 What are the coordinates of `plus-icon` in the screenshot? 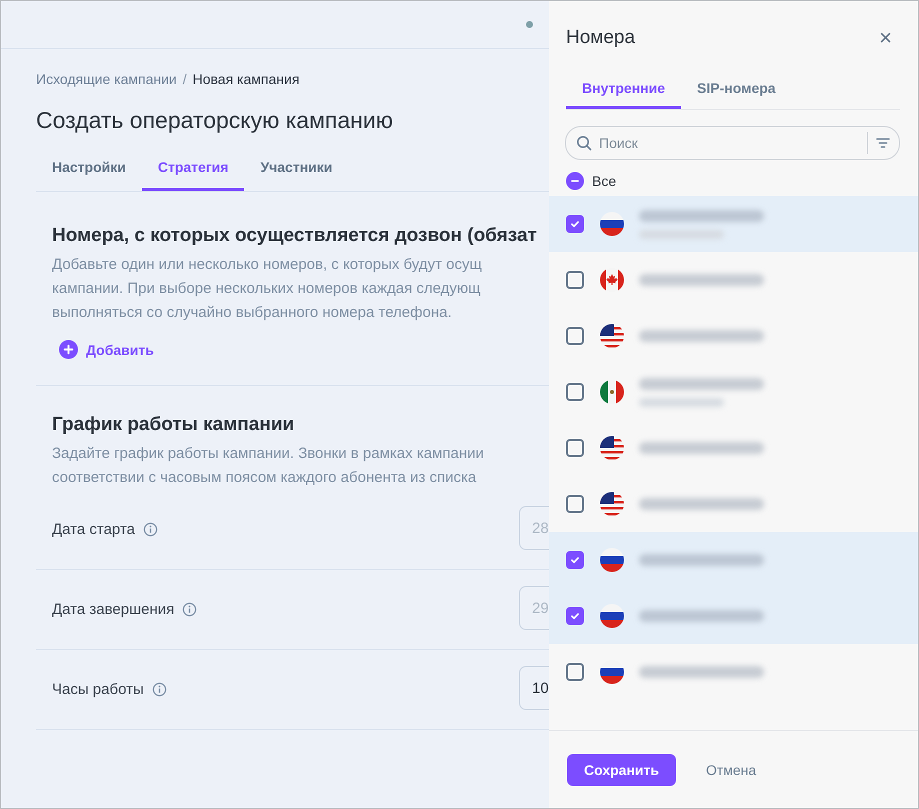 It's located at (68, 349).